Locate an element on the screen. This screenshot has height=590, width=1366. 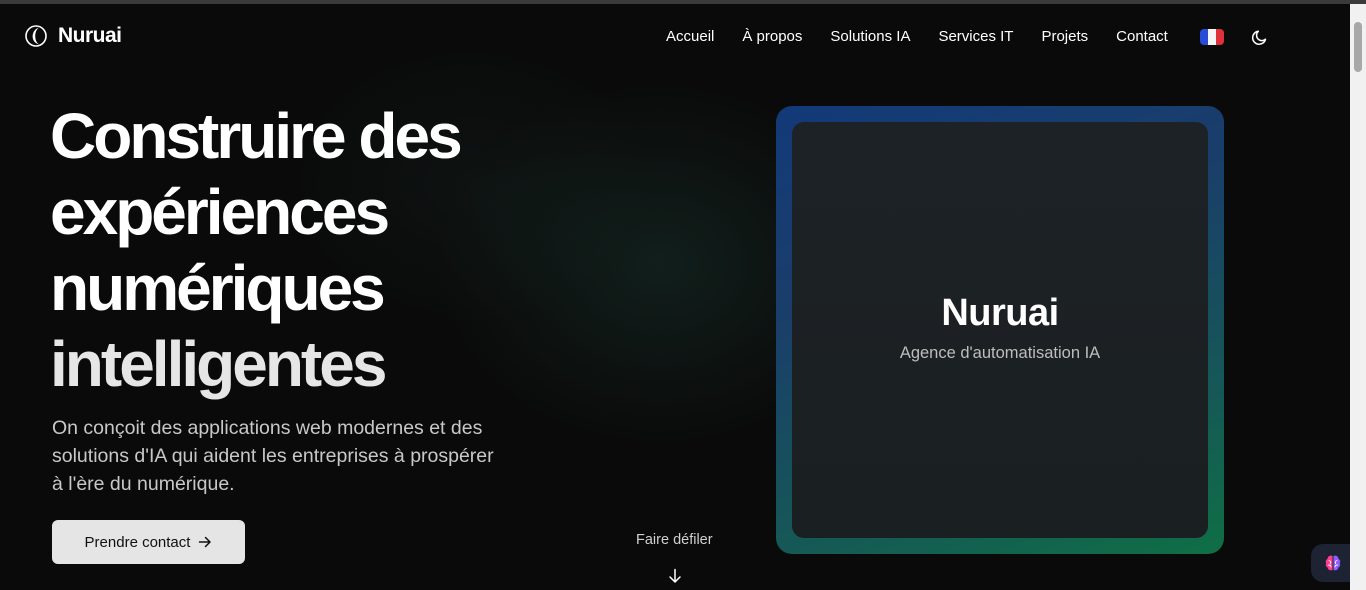
brand-name: Nuruai is located at coordinates (90, 35).